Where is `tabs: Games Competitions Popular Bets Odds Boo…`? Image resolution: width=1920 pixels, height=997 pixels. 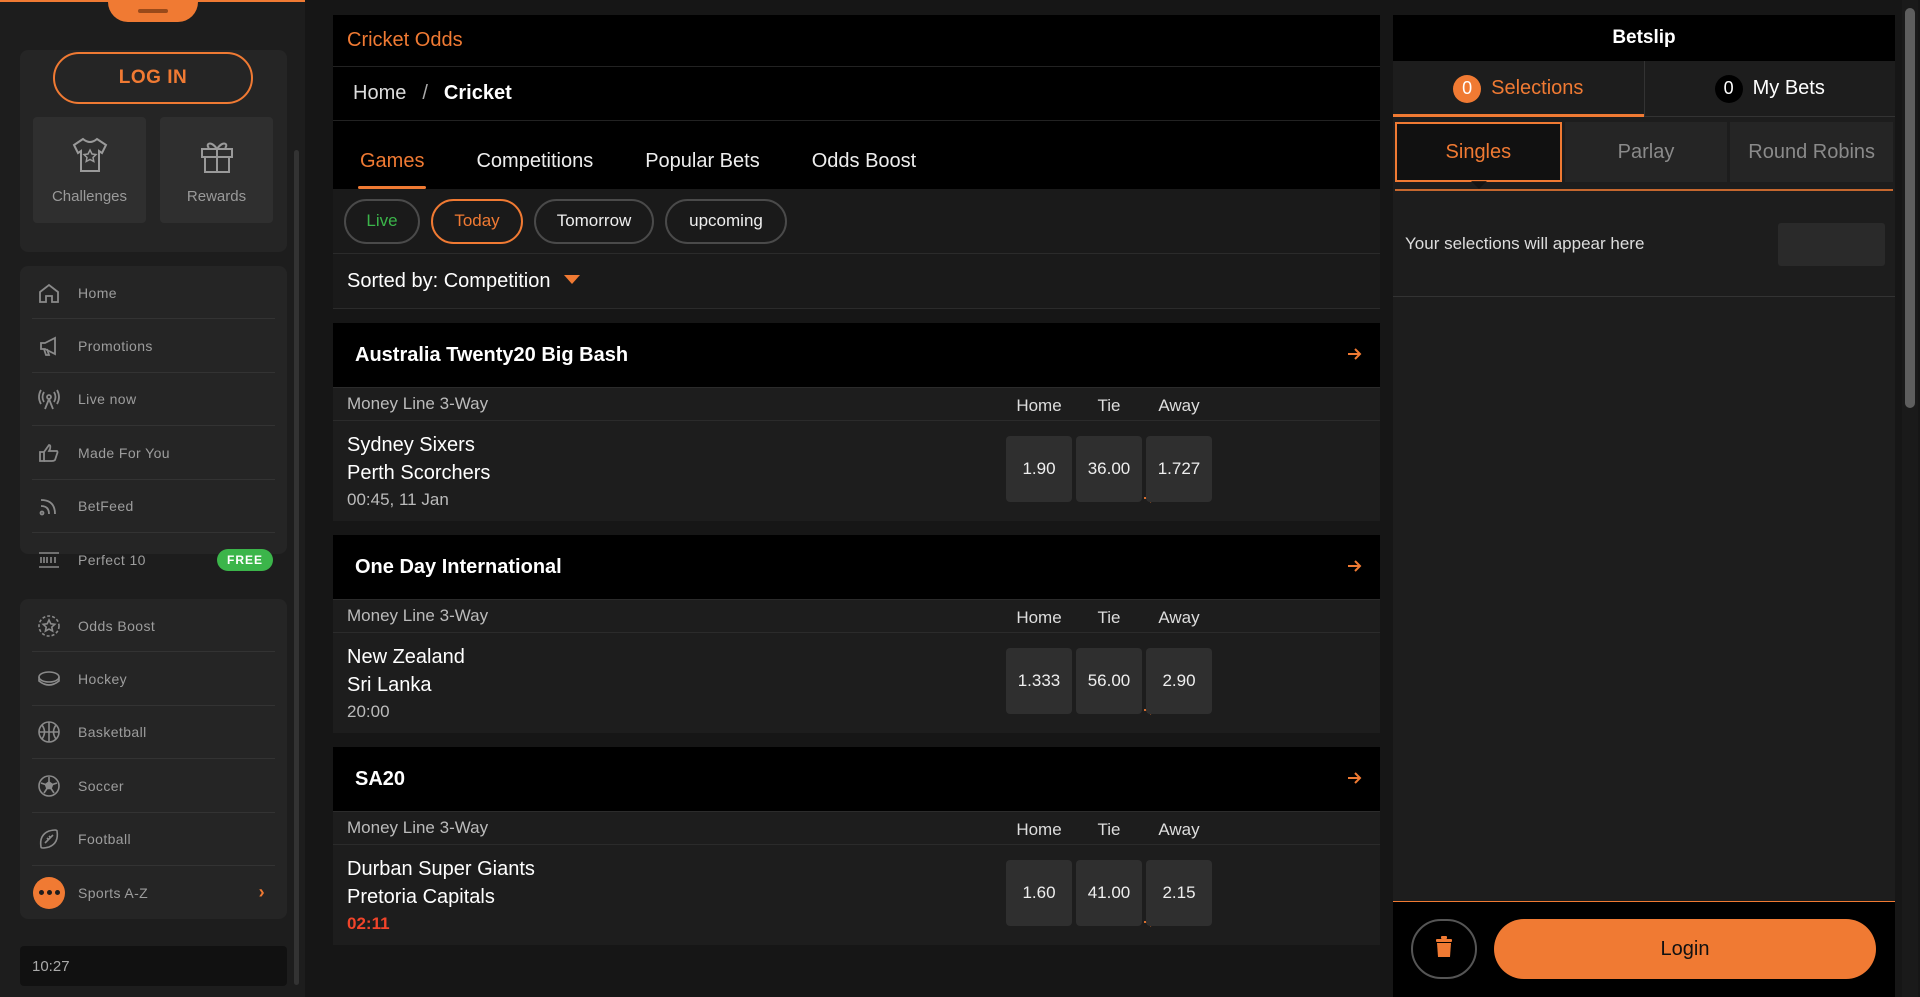
tabs: Games Competitions Popular Bets Odds Boo… is located at coordinates (856, 155).